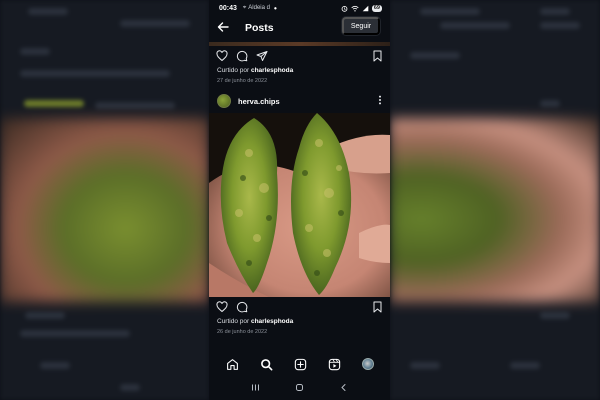 The image size is (600, 400). Describe the element at coordinates (242, 81) in the screenshot. I see `post-date: 27 de junho de 2022` at that location.